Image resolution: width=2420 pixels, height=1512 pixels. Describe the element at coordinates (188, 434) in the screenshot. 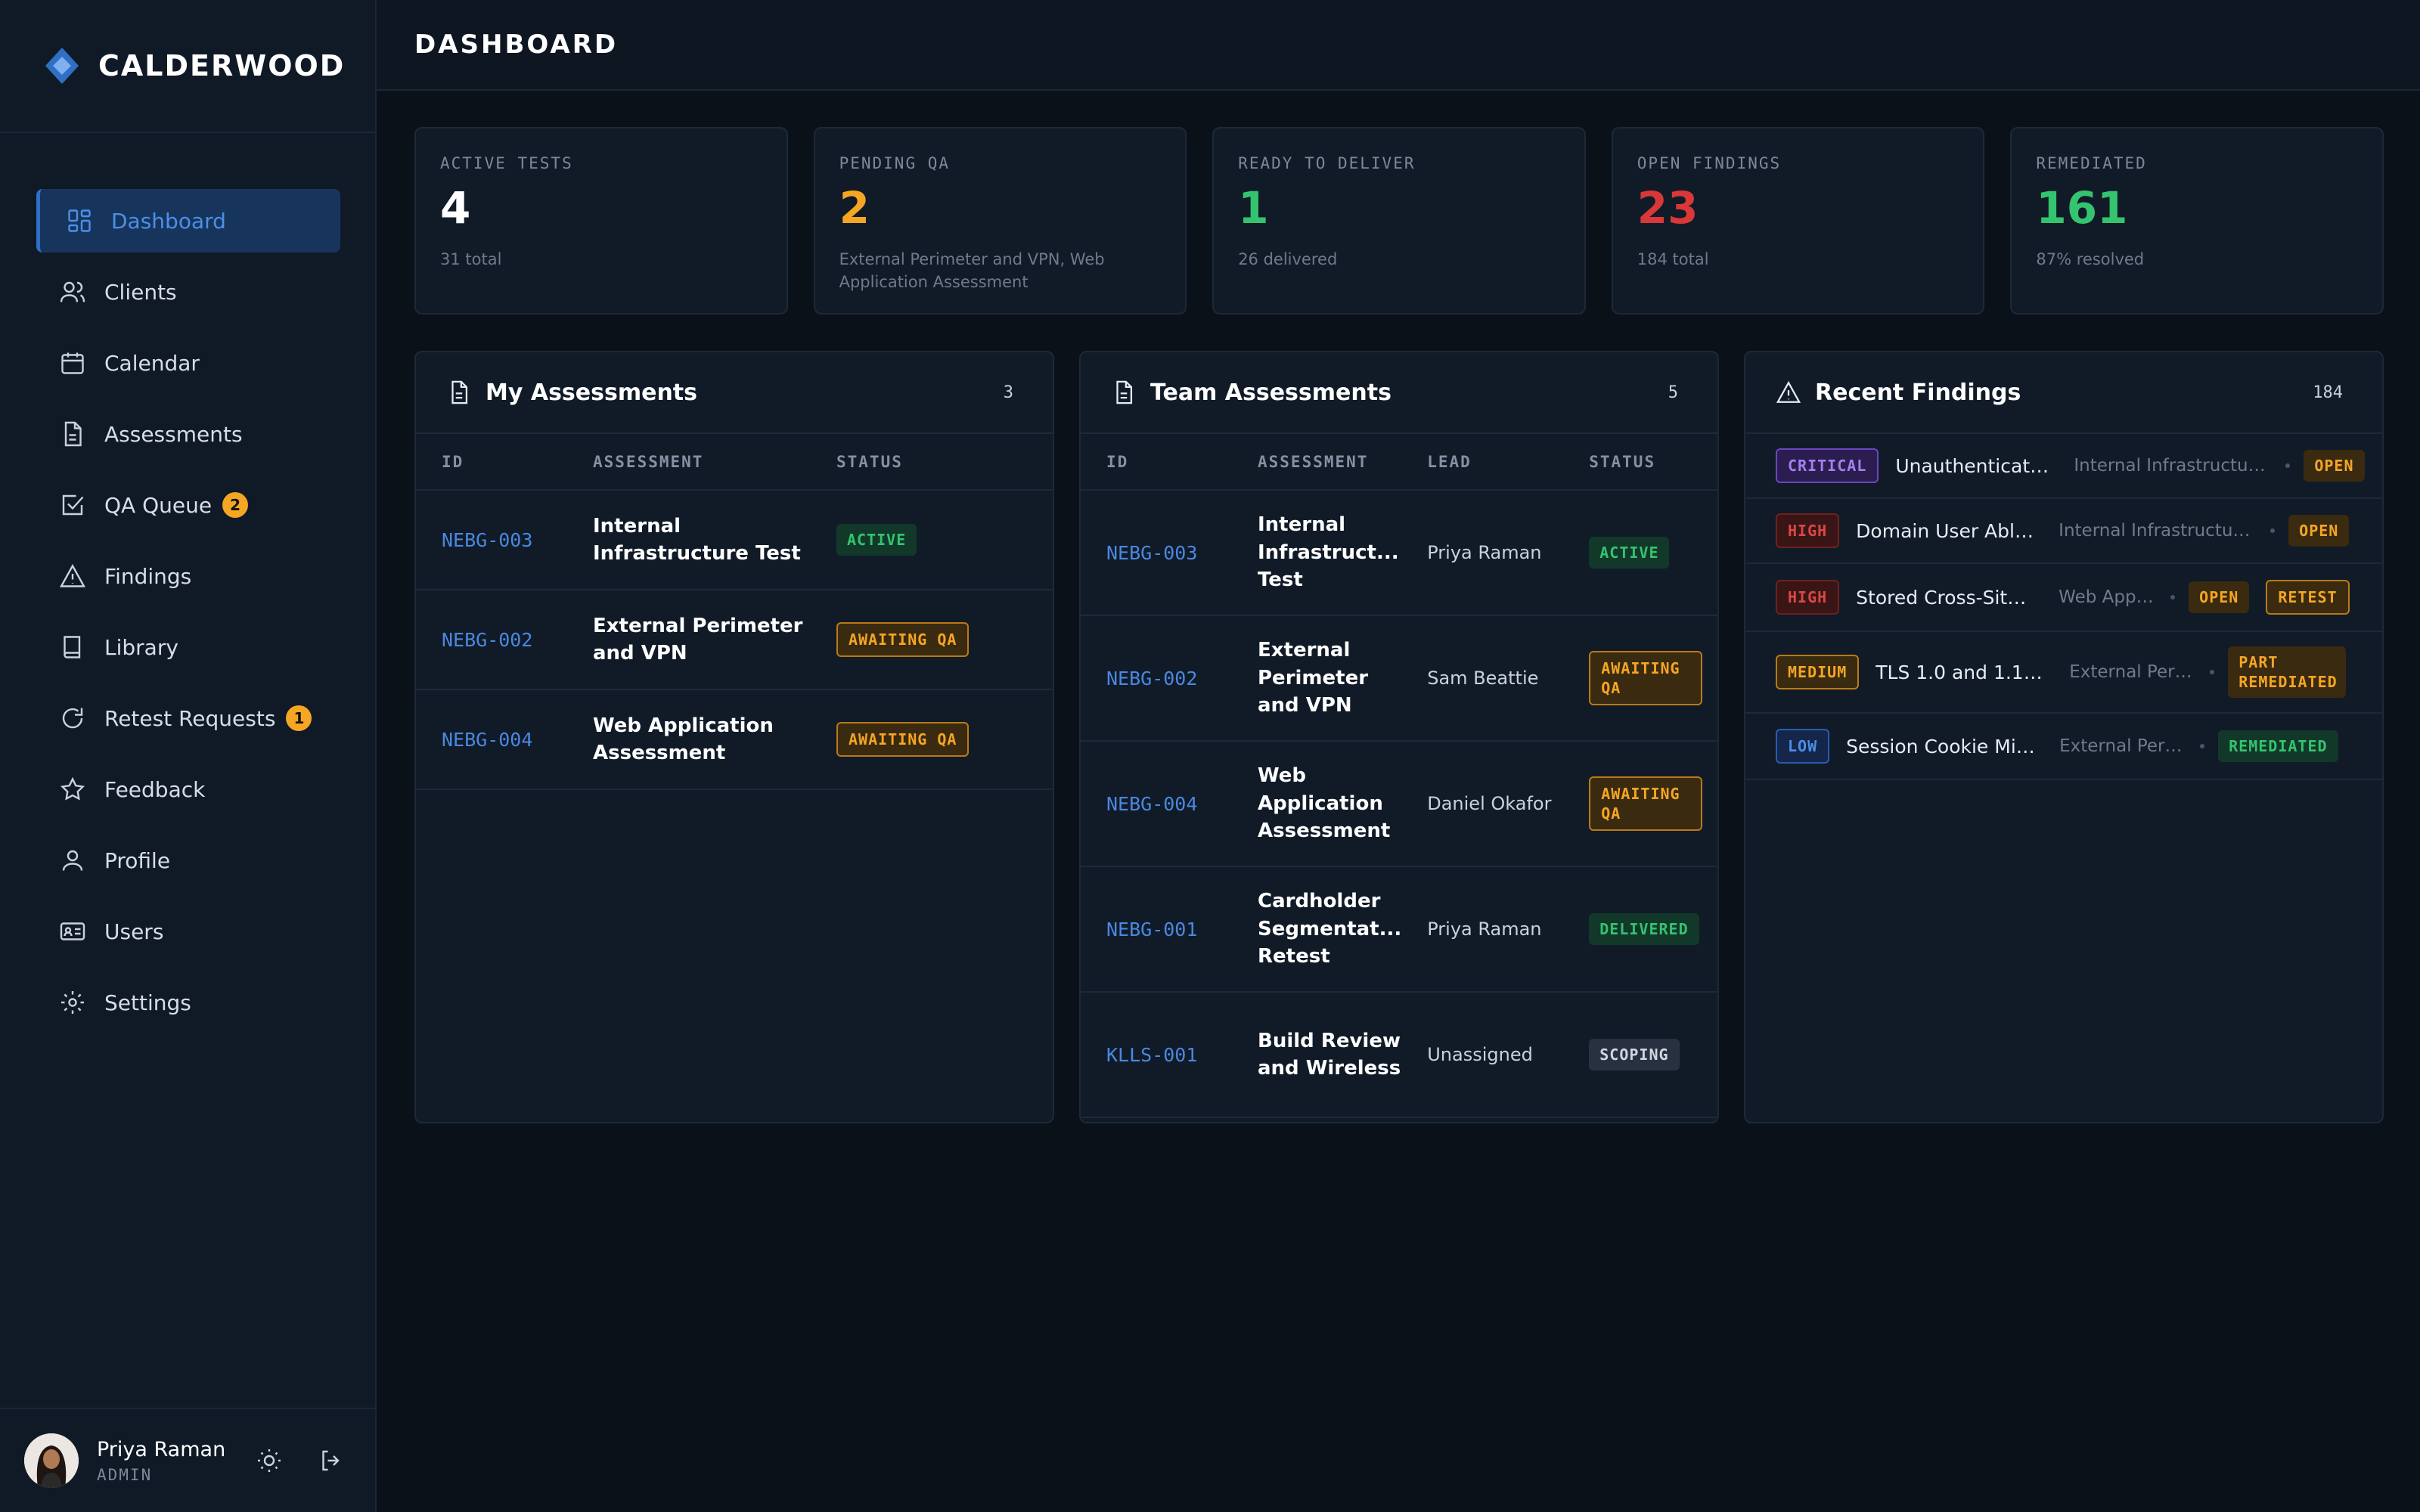

I see `sidebar-item-assessments: Assessments` at that location.